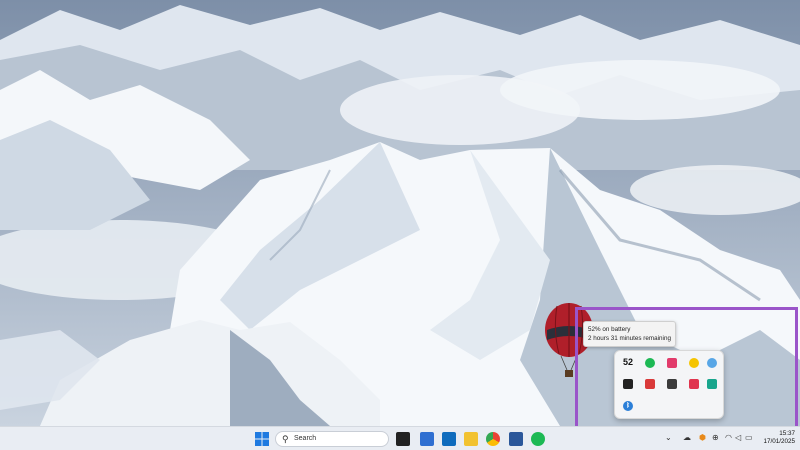 This screenshot has width=800, height=450. Describe the element at coordinates (738, 438) in the screenshot. I see `speaker-icon: ◁` at that location.